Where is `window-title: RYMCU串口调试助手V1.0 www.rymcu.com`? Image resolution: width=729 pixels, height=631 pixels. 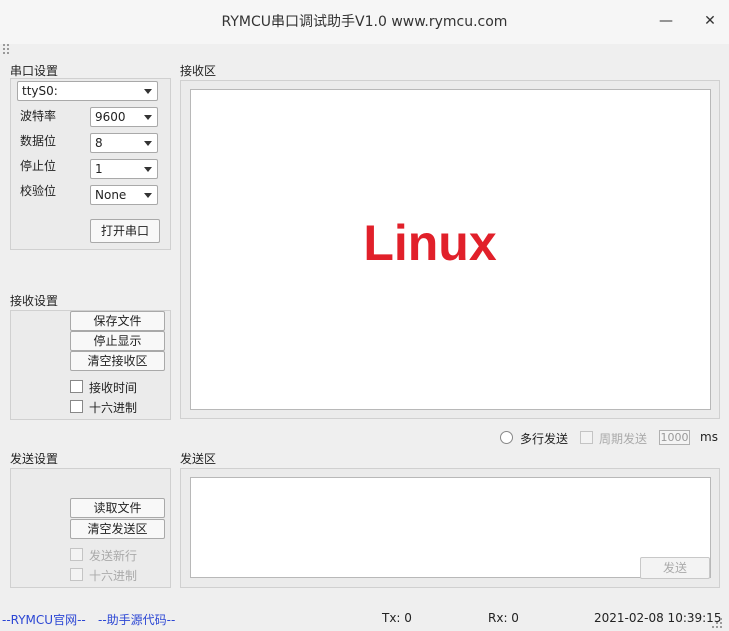 window-title: RYMCU串口调试助手V1.0 www.rymcu.com is located at coordinates (364, 22).